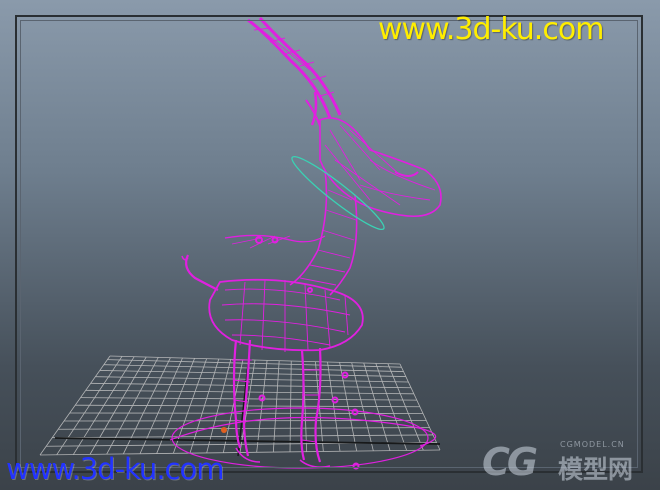 The width and height of the screenshot is (660, 490). I want to click on watermark-bottom: www.3d-ku.com, so click(115, 469).